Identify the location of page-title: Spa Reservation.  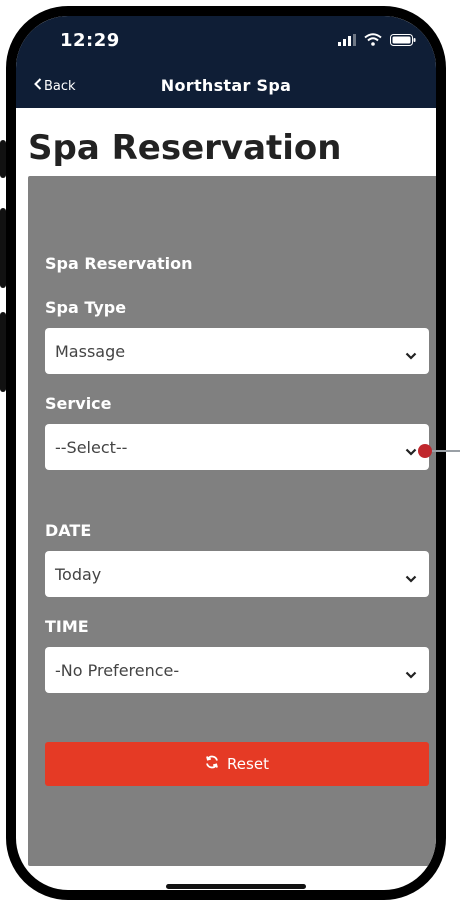
(185, 148).